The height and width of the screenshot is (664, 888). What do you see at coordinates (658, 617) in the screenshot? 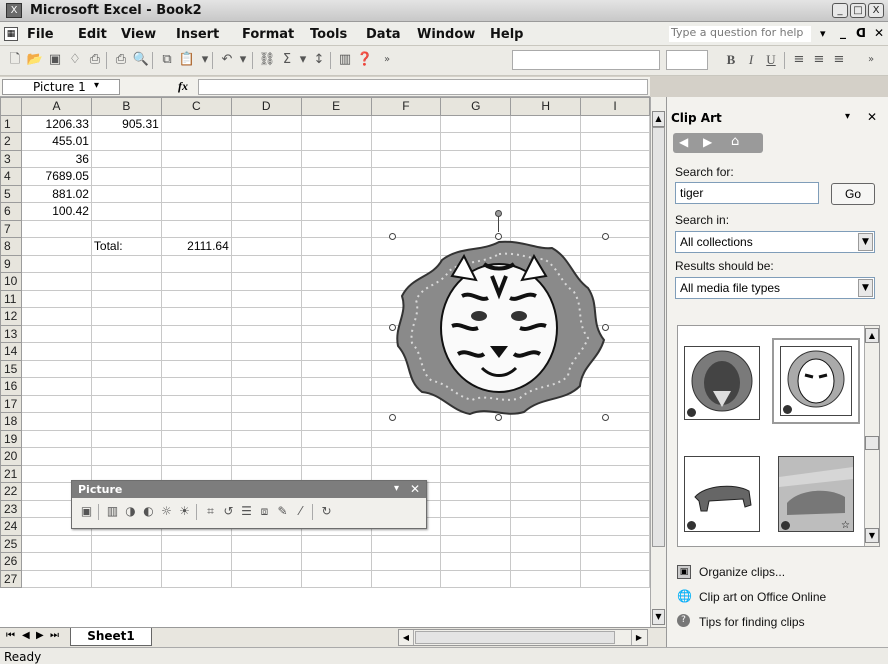
I see `scroll-down-icon: ▼` at bounding box center [658, 617].